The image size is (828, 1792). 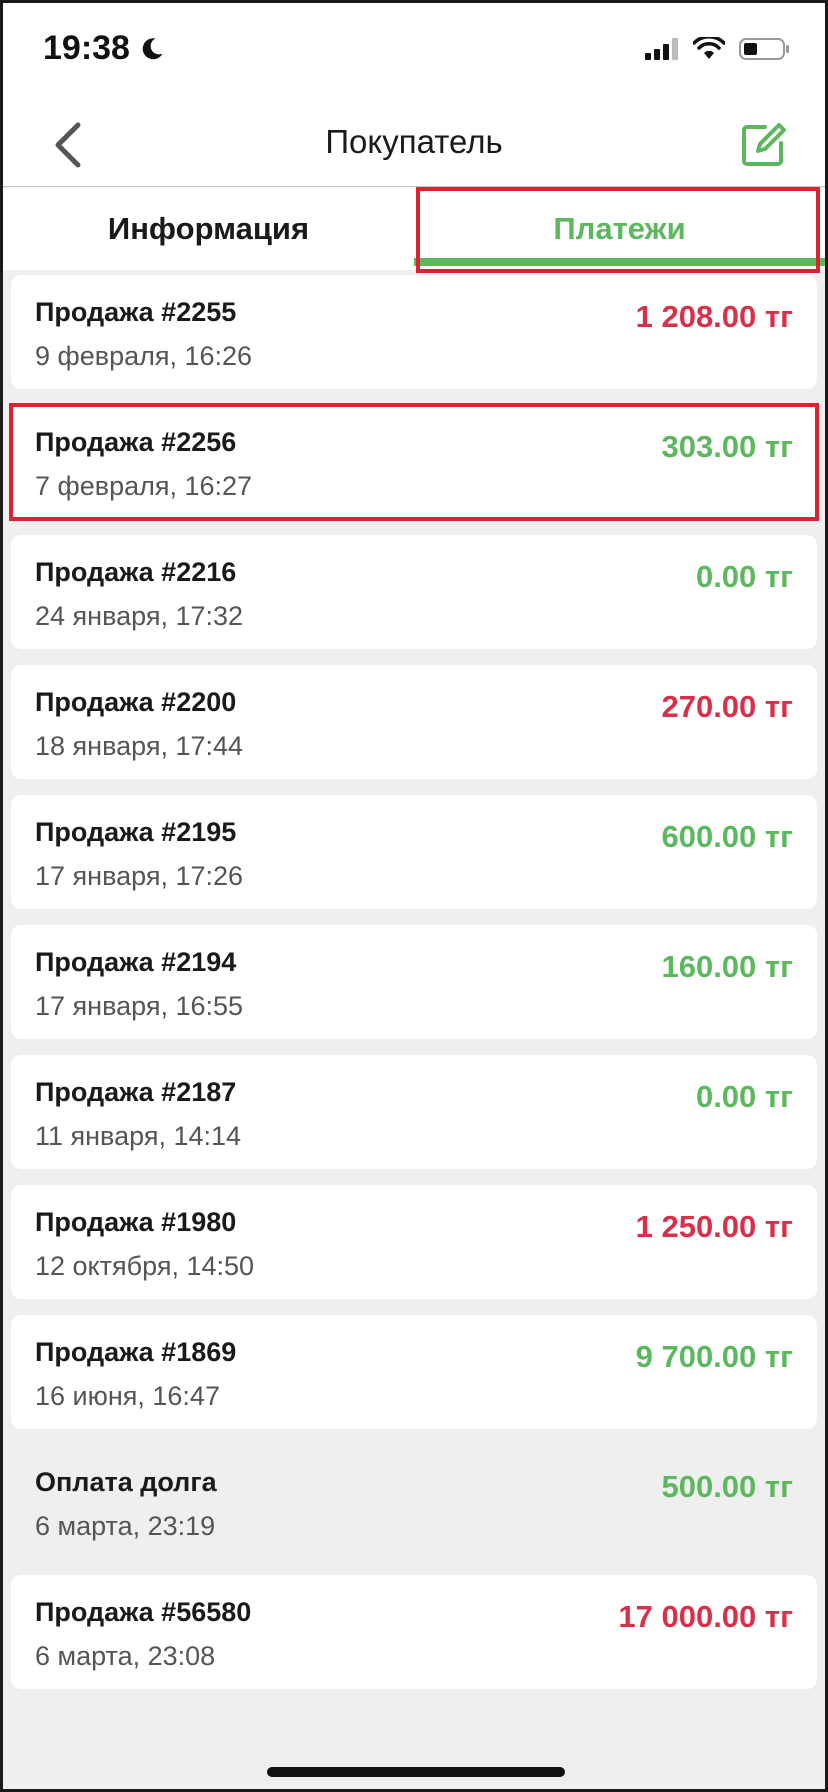 I want to click on payment-row: Продажа #2187 11 января, 14:14 0.00 тг, so click(x=414, y=1112).